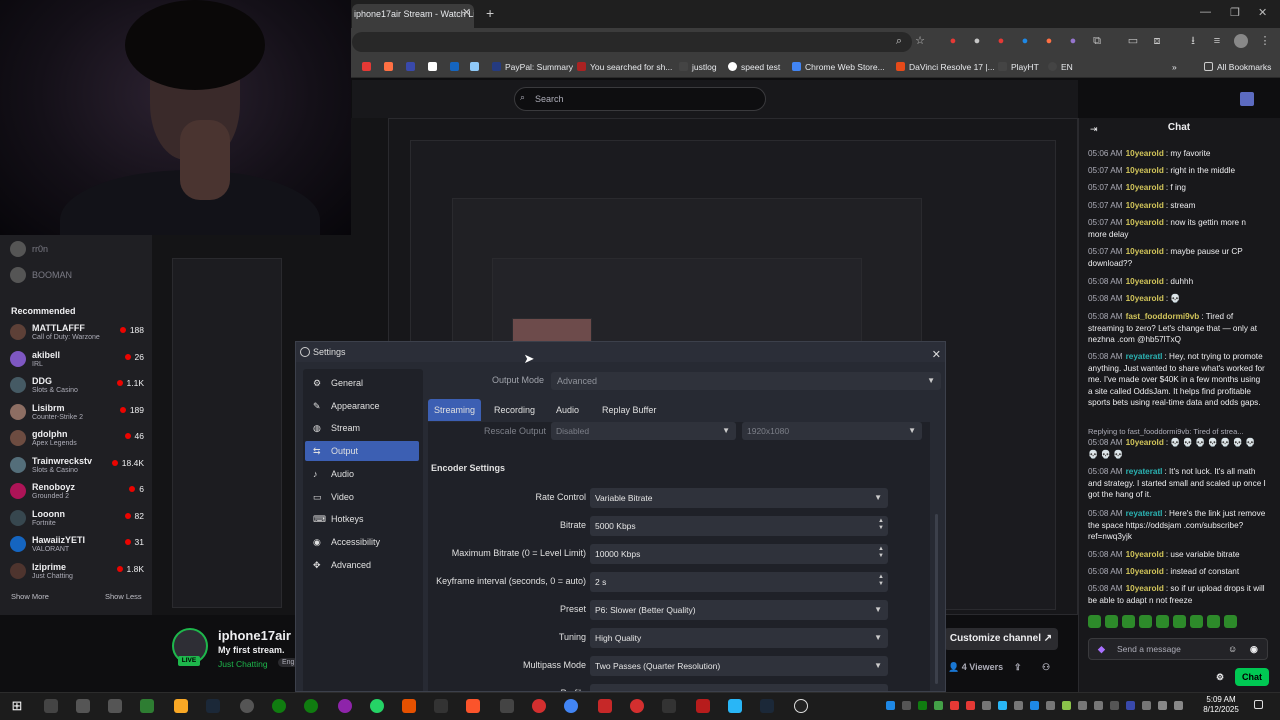  I want to click on bookmark-speedtest: speed test, so click(754, 67).